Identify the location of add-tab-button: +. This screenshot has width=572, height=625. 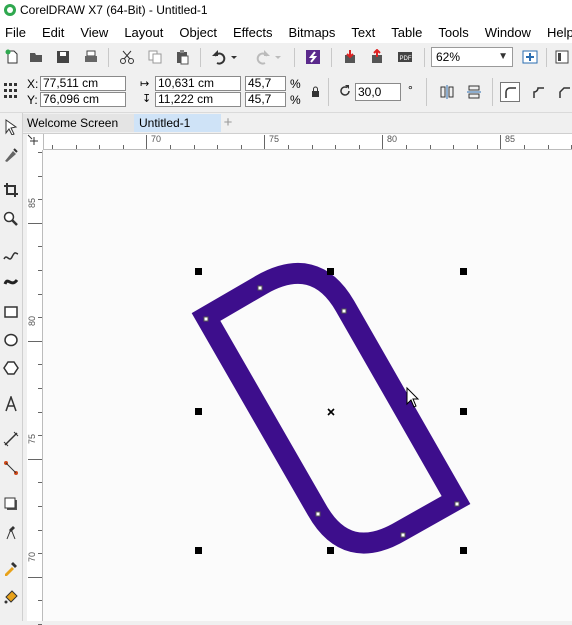
(228, 123).